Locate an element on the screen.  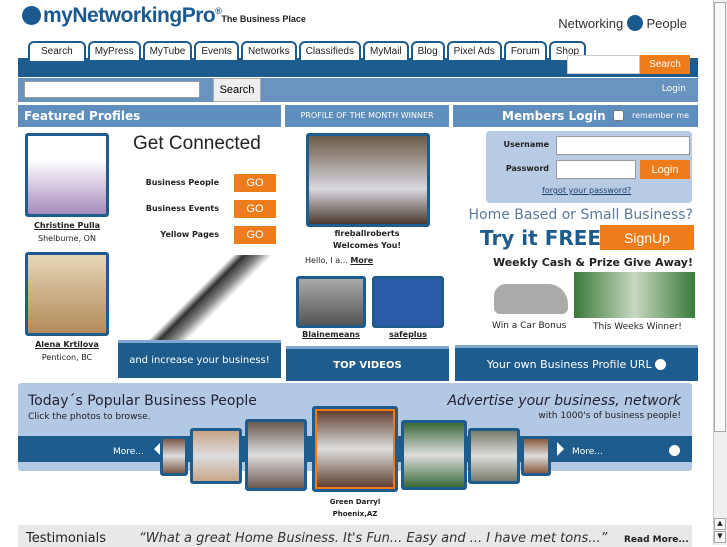
tab-blog: Blog is located at coordinates (427, 50).